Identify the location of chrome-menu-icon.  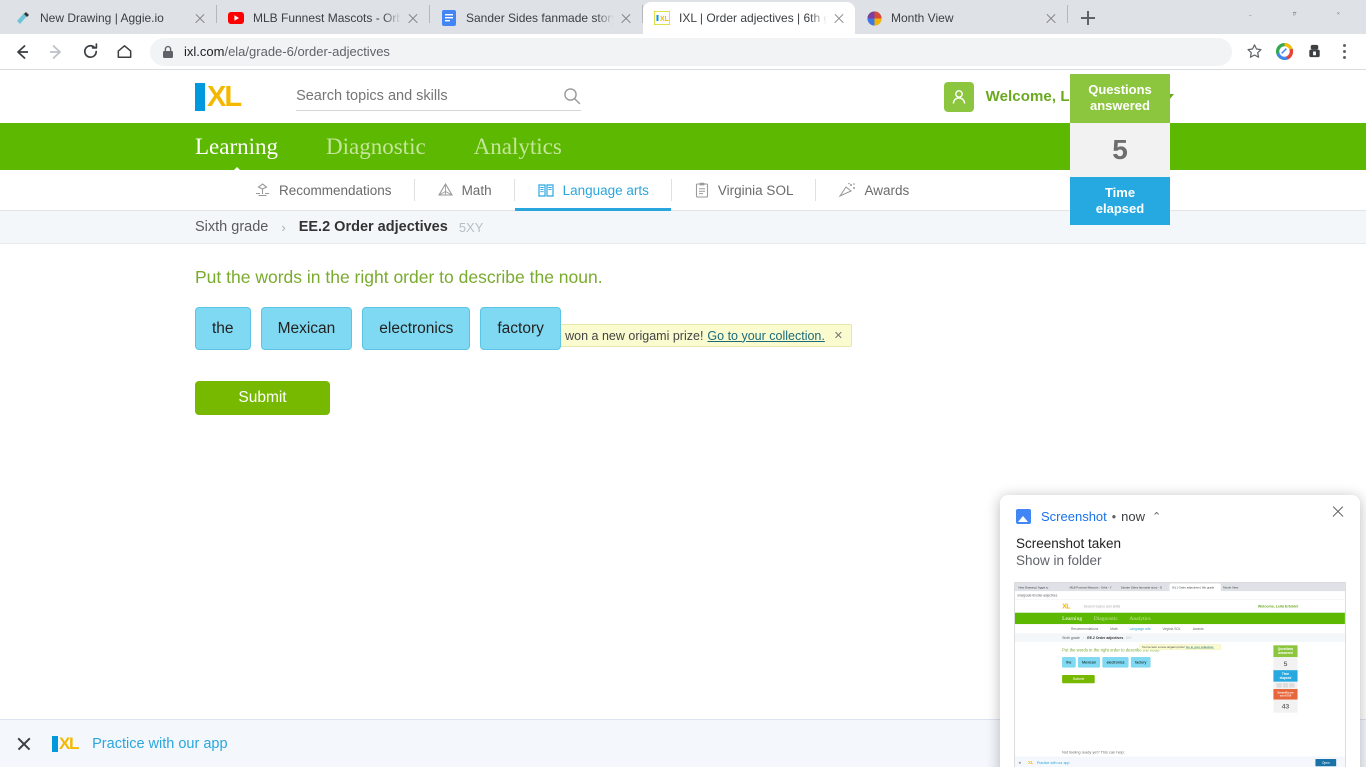
(1344, 52).